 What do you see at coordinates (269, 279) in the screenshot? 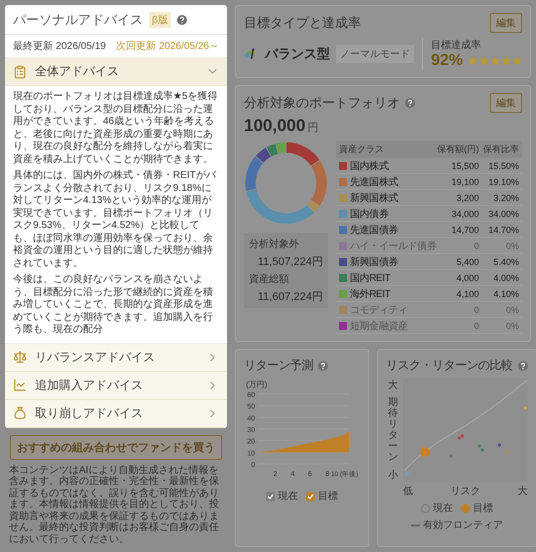
I see `summary-label: 資産総額` at bounding box center [269, 279].